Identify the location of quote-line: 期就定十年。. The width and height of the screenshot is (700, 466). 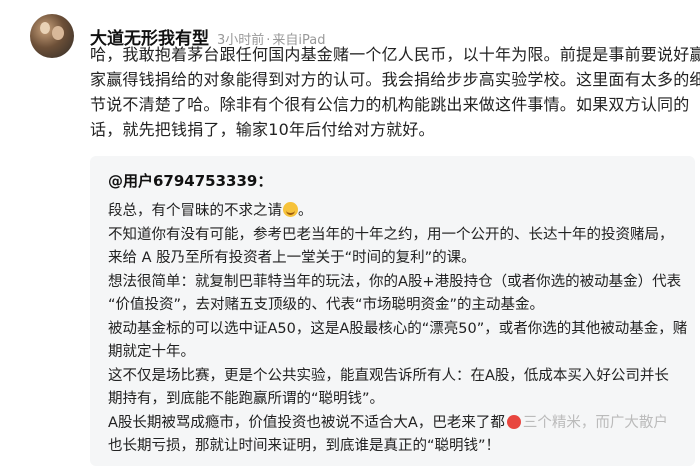
(151, 352).